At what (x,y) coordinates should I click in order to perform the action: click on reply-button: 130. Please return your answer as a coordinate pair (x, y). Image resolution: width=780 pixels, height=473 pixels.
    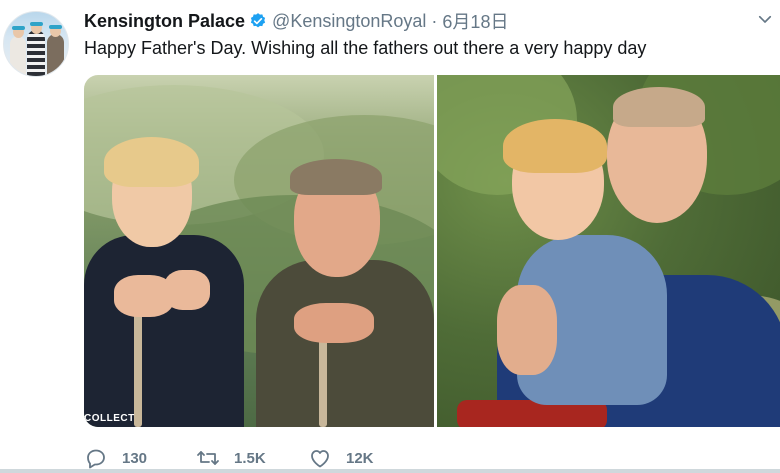
    Looking at the image, I should click on (115, 458).